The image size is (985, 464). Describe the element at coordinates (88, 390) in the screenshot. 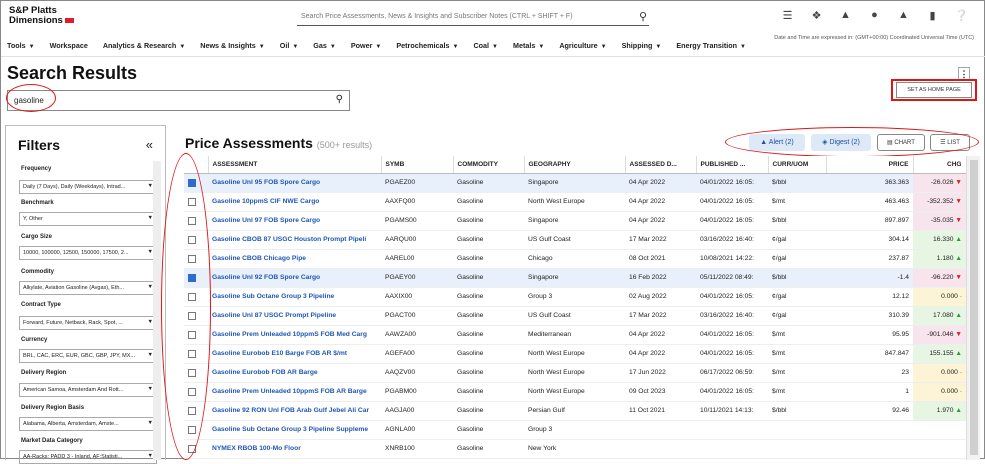

I see `filter-delivery-region-select: American Samoa, Amsterdam And Rott... ▼` at that location.